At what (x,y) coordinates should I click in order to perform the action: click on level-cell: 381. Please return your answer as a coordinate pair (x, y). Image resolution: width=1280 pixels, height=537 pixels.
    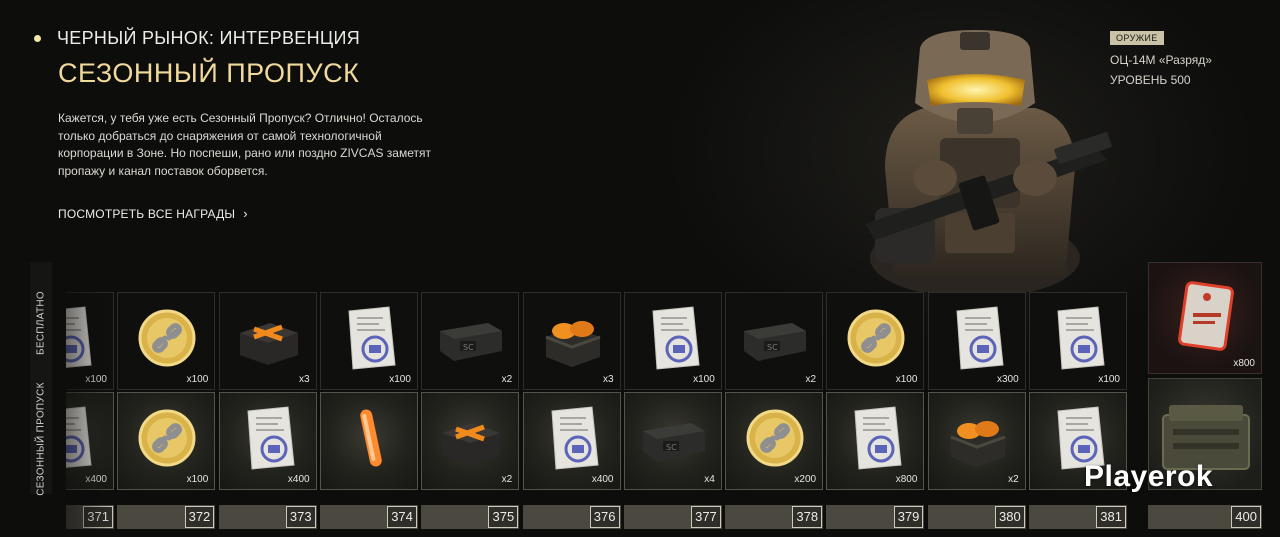
    Looking at the image, I should click on (1078, 517).